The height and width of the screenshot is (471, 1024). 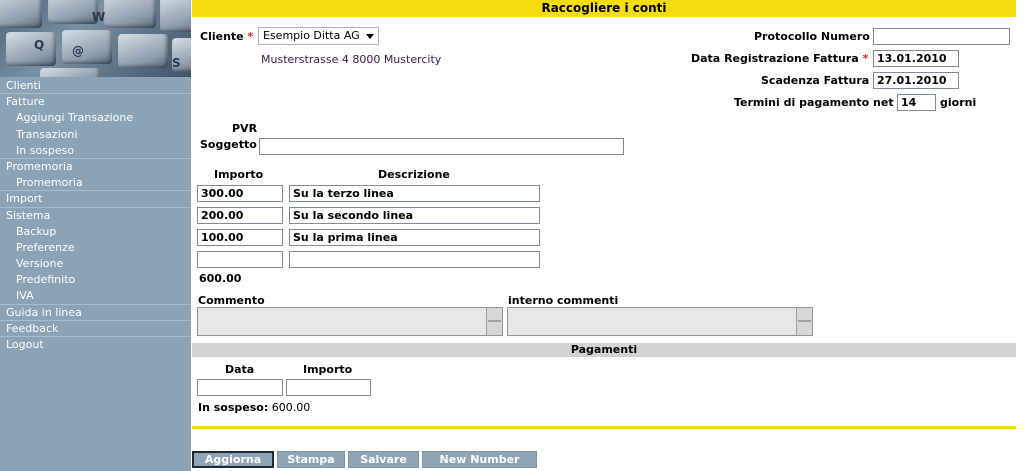 I want to click on payment-data-label: Data, so click(x=240, y=369).